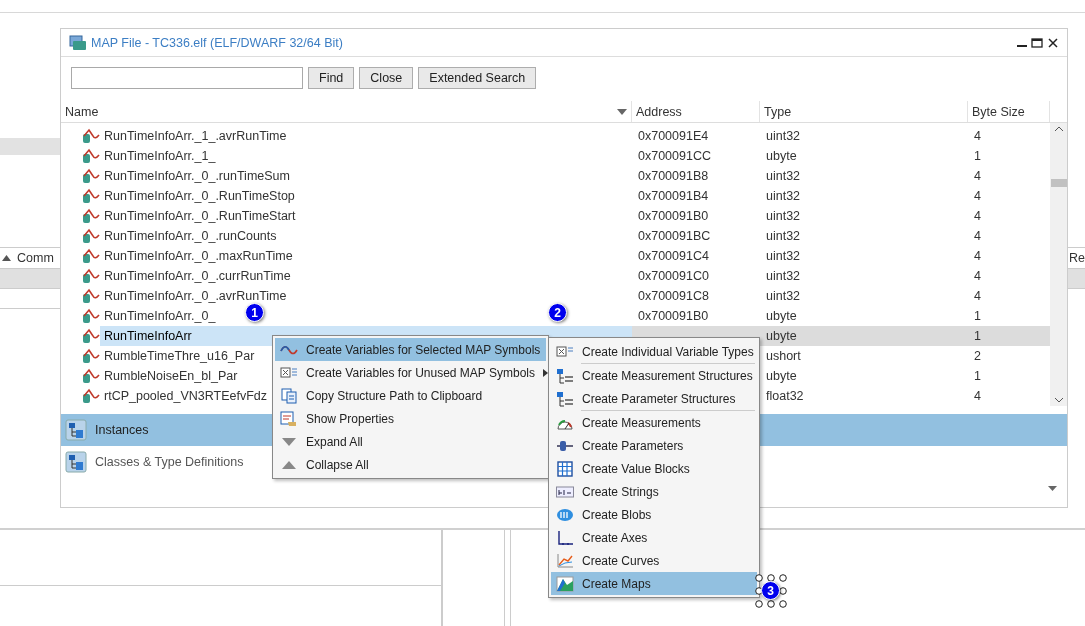 The height and width of the screenshot is (626, 1085). I want to click on menu-item: Show Properties, so click(410, 418).